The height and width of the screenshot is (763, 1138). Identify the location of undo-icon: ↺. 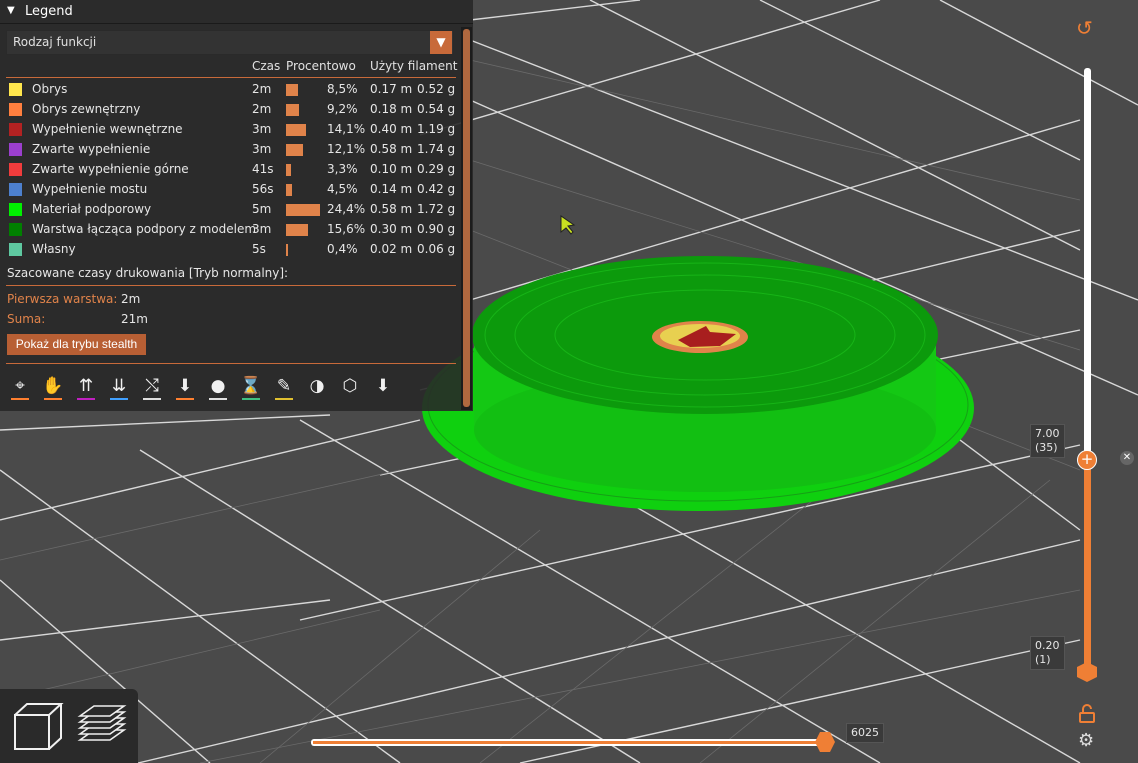
(1087, 28).